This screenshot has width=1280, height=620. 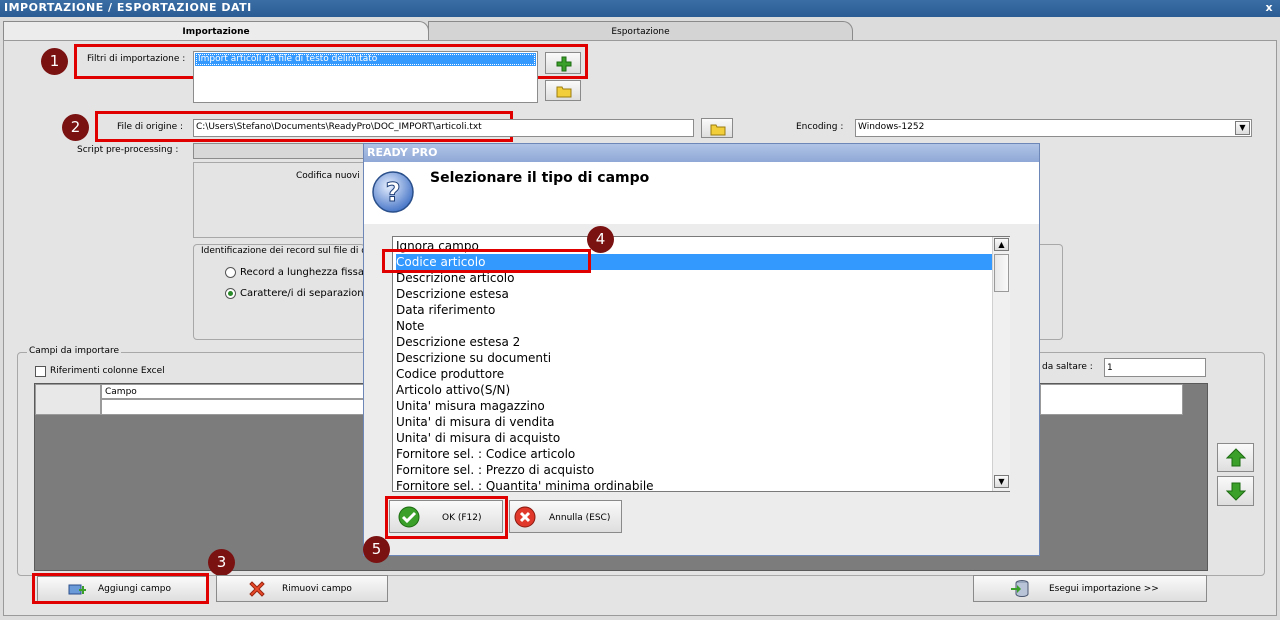 What do you see at coordinates (891, 127) in the screenshot?
I see `encoding-value: Windows-1252` at bounding box center [891, 127].